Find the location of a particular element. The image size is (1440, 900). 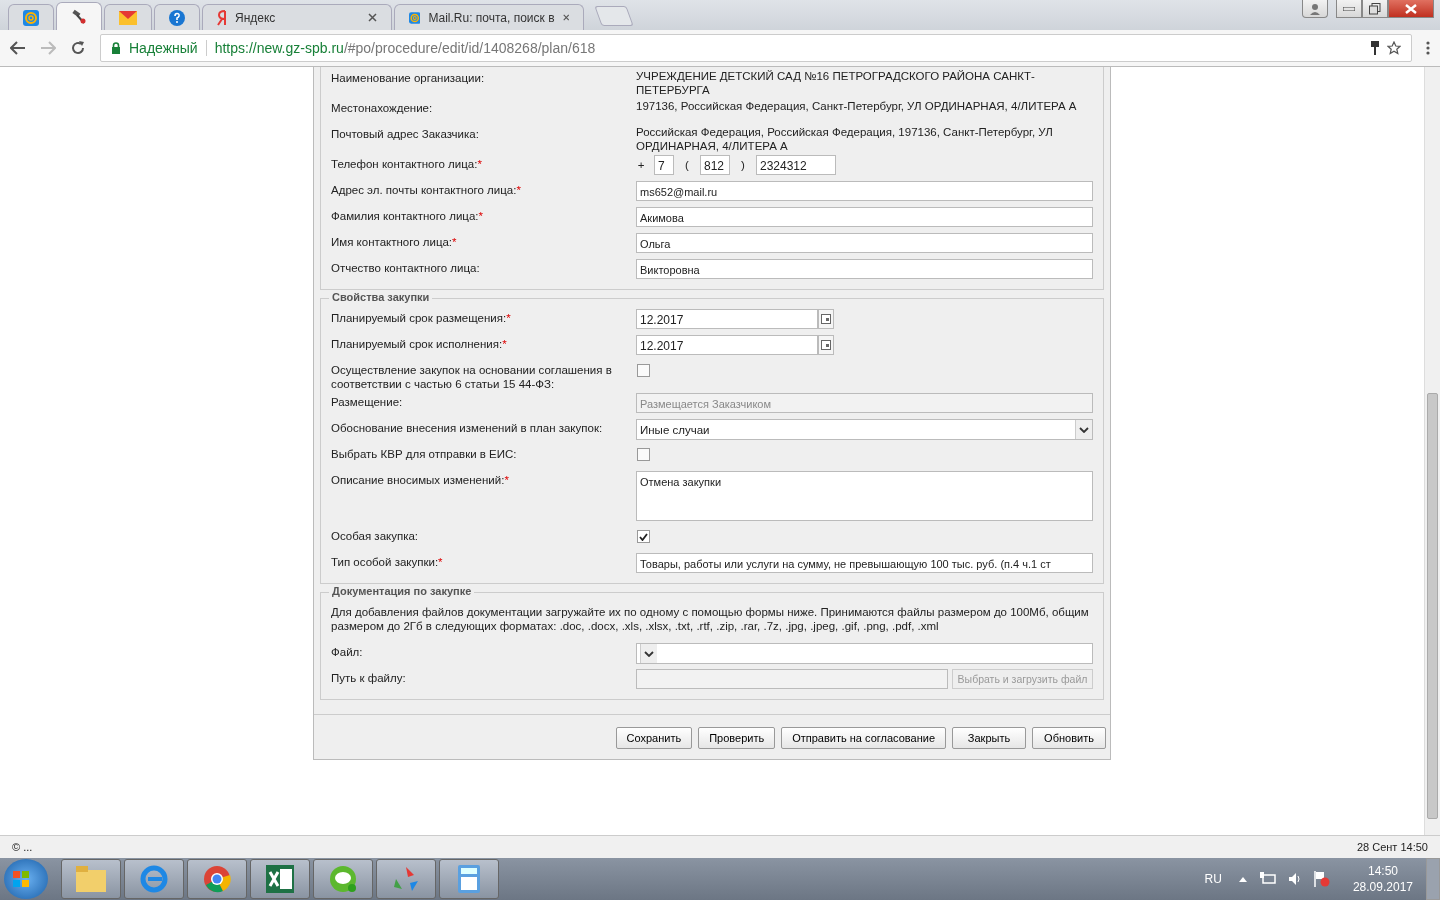

person-icon is located at coordinates (1315, 8).